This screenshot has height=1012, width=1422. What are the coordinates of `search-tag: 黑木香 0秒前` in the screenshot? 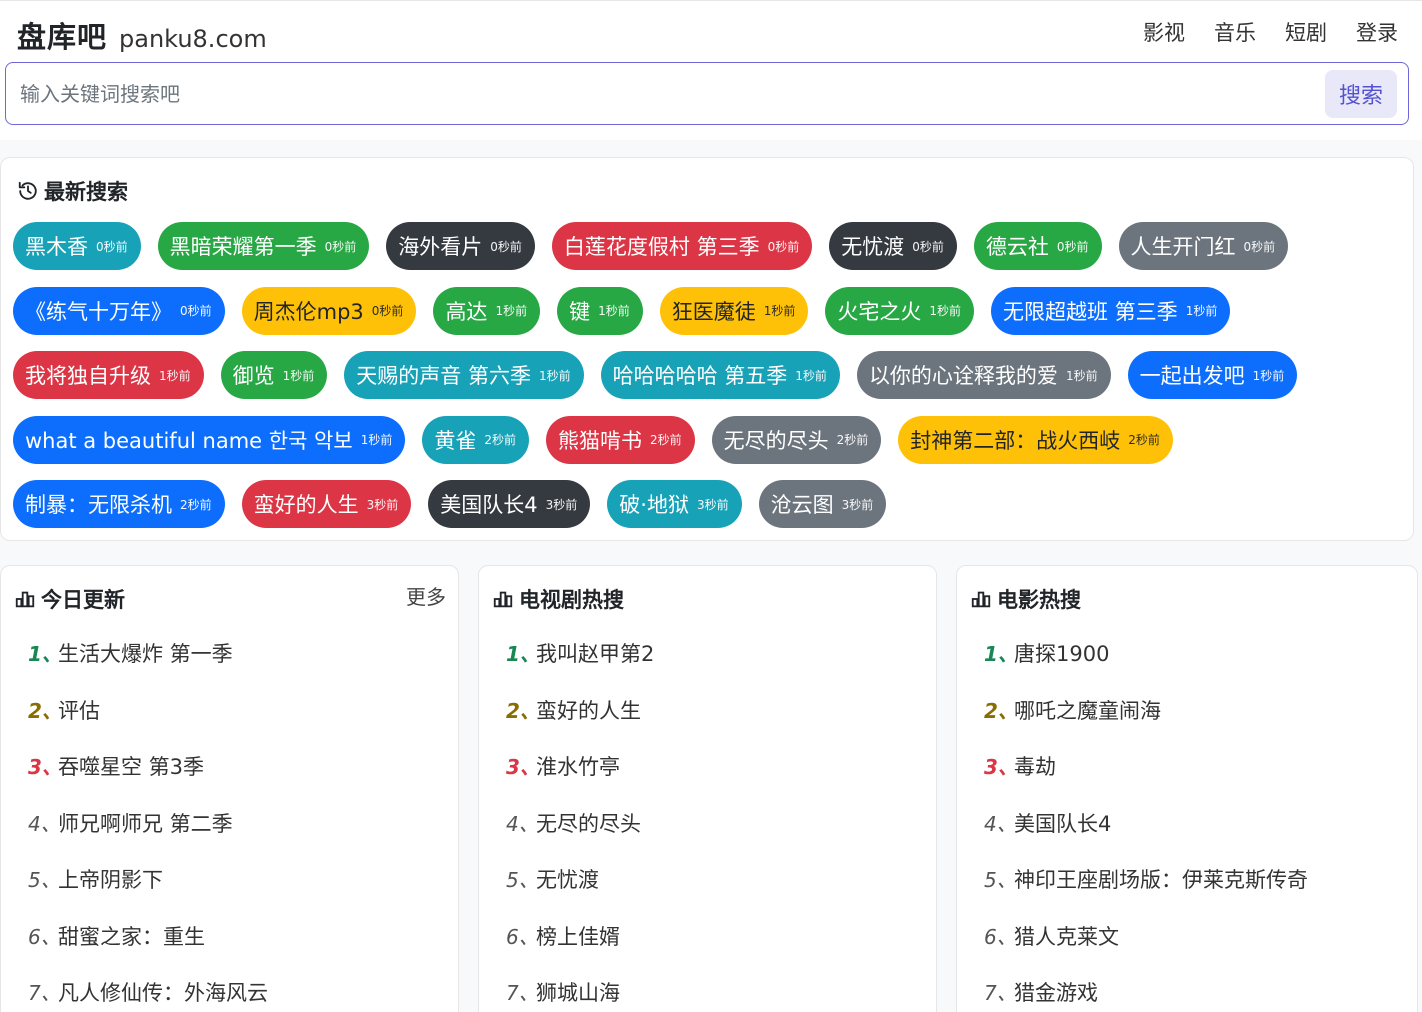 It's located at (77, 246).